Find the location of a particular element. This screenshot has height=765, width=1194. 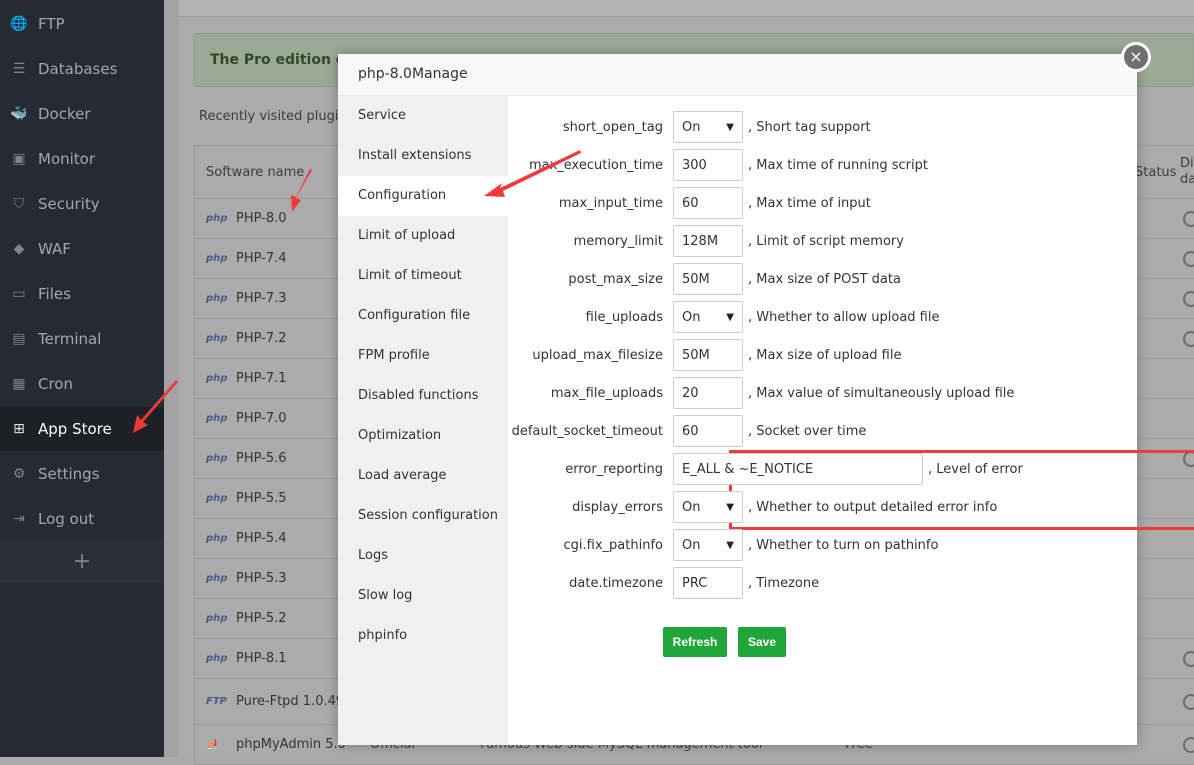

setting-label: max_execution_time is located at coordinates (595, 165).